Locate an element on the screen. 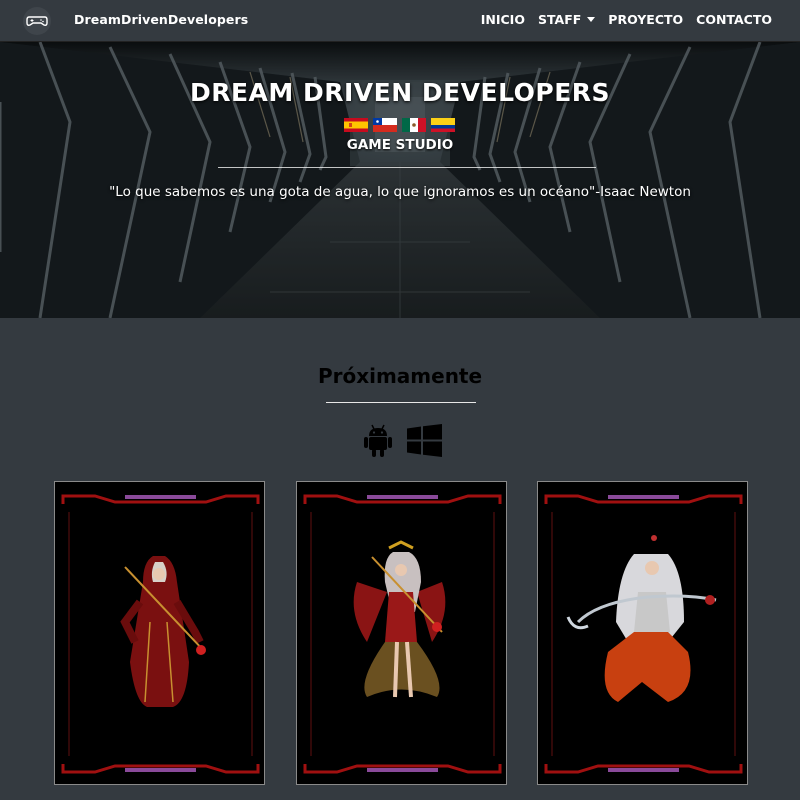 This screenshot has width=800, height=800. crowned-sorceress-art is located at coordinates (402, 634).